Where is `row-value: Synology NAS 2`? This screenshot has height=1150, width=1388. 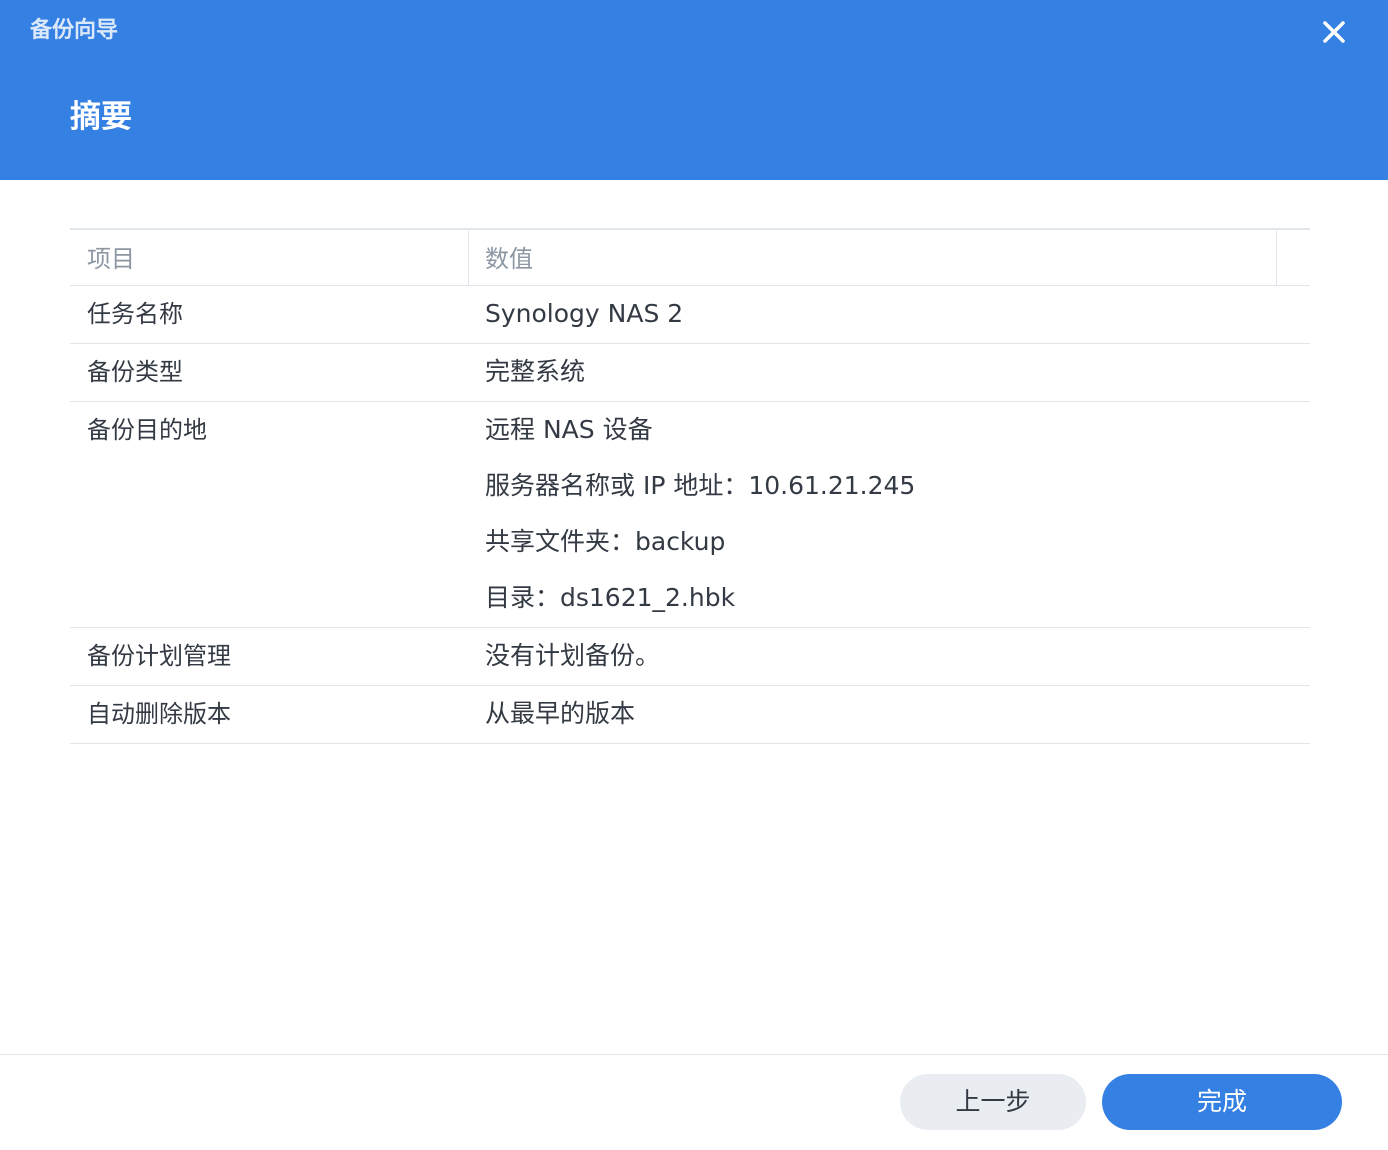 row-value: Synology NAS 2 is located at coordinates (584, 313).